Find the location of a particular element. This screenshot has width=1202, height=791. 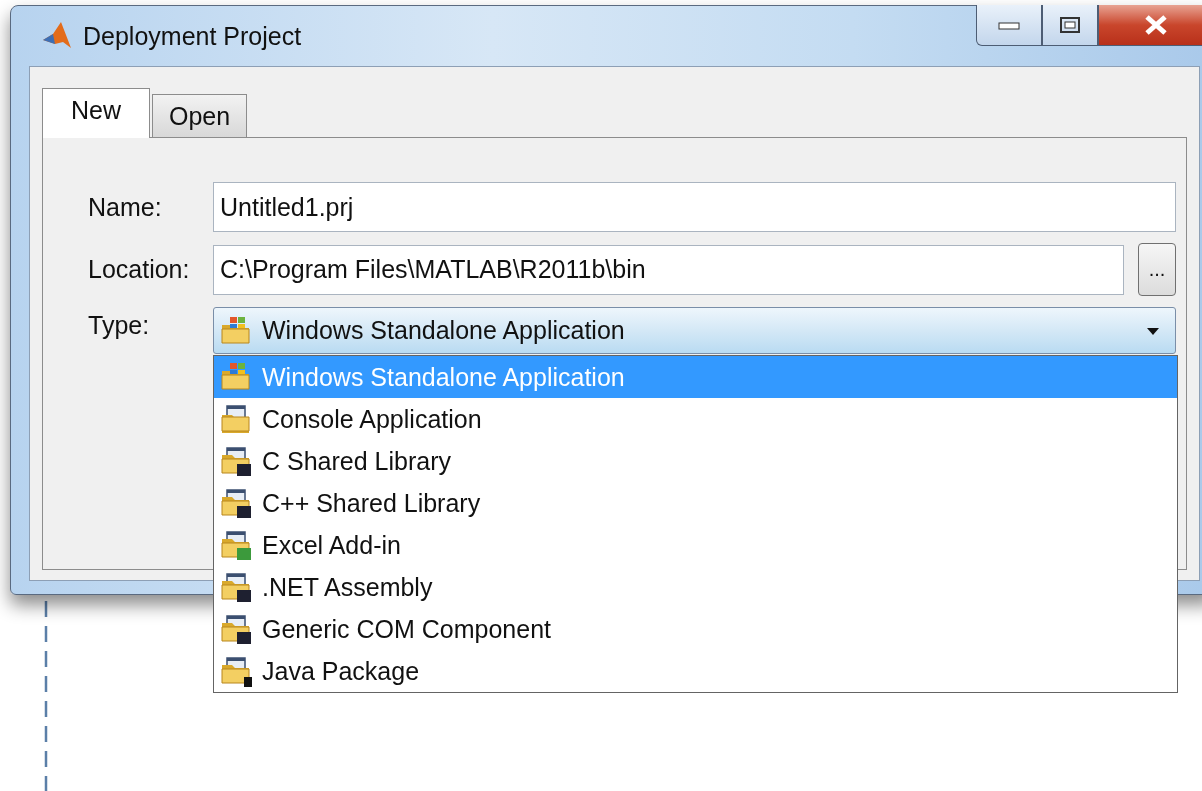

field-label: Location: is located at coordinates (139, 269).